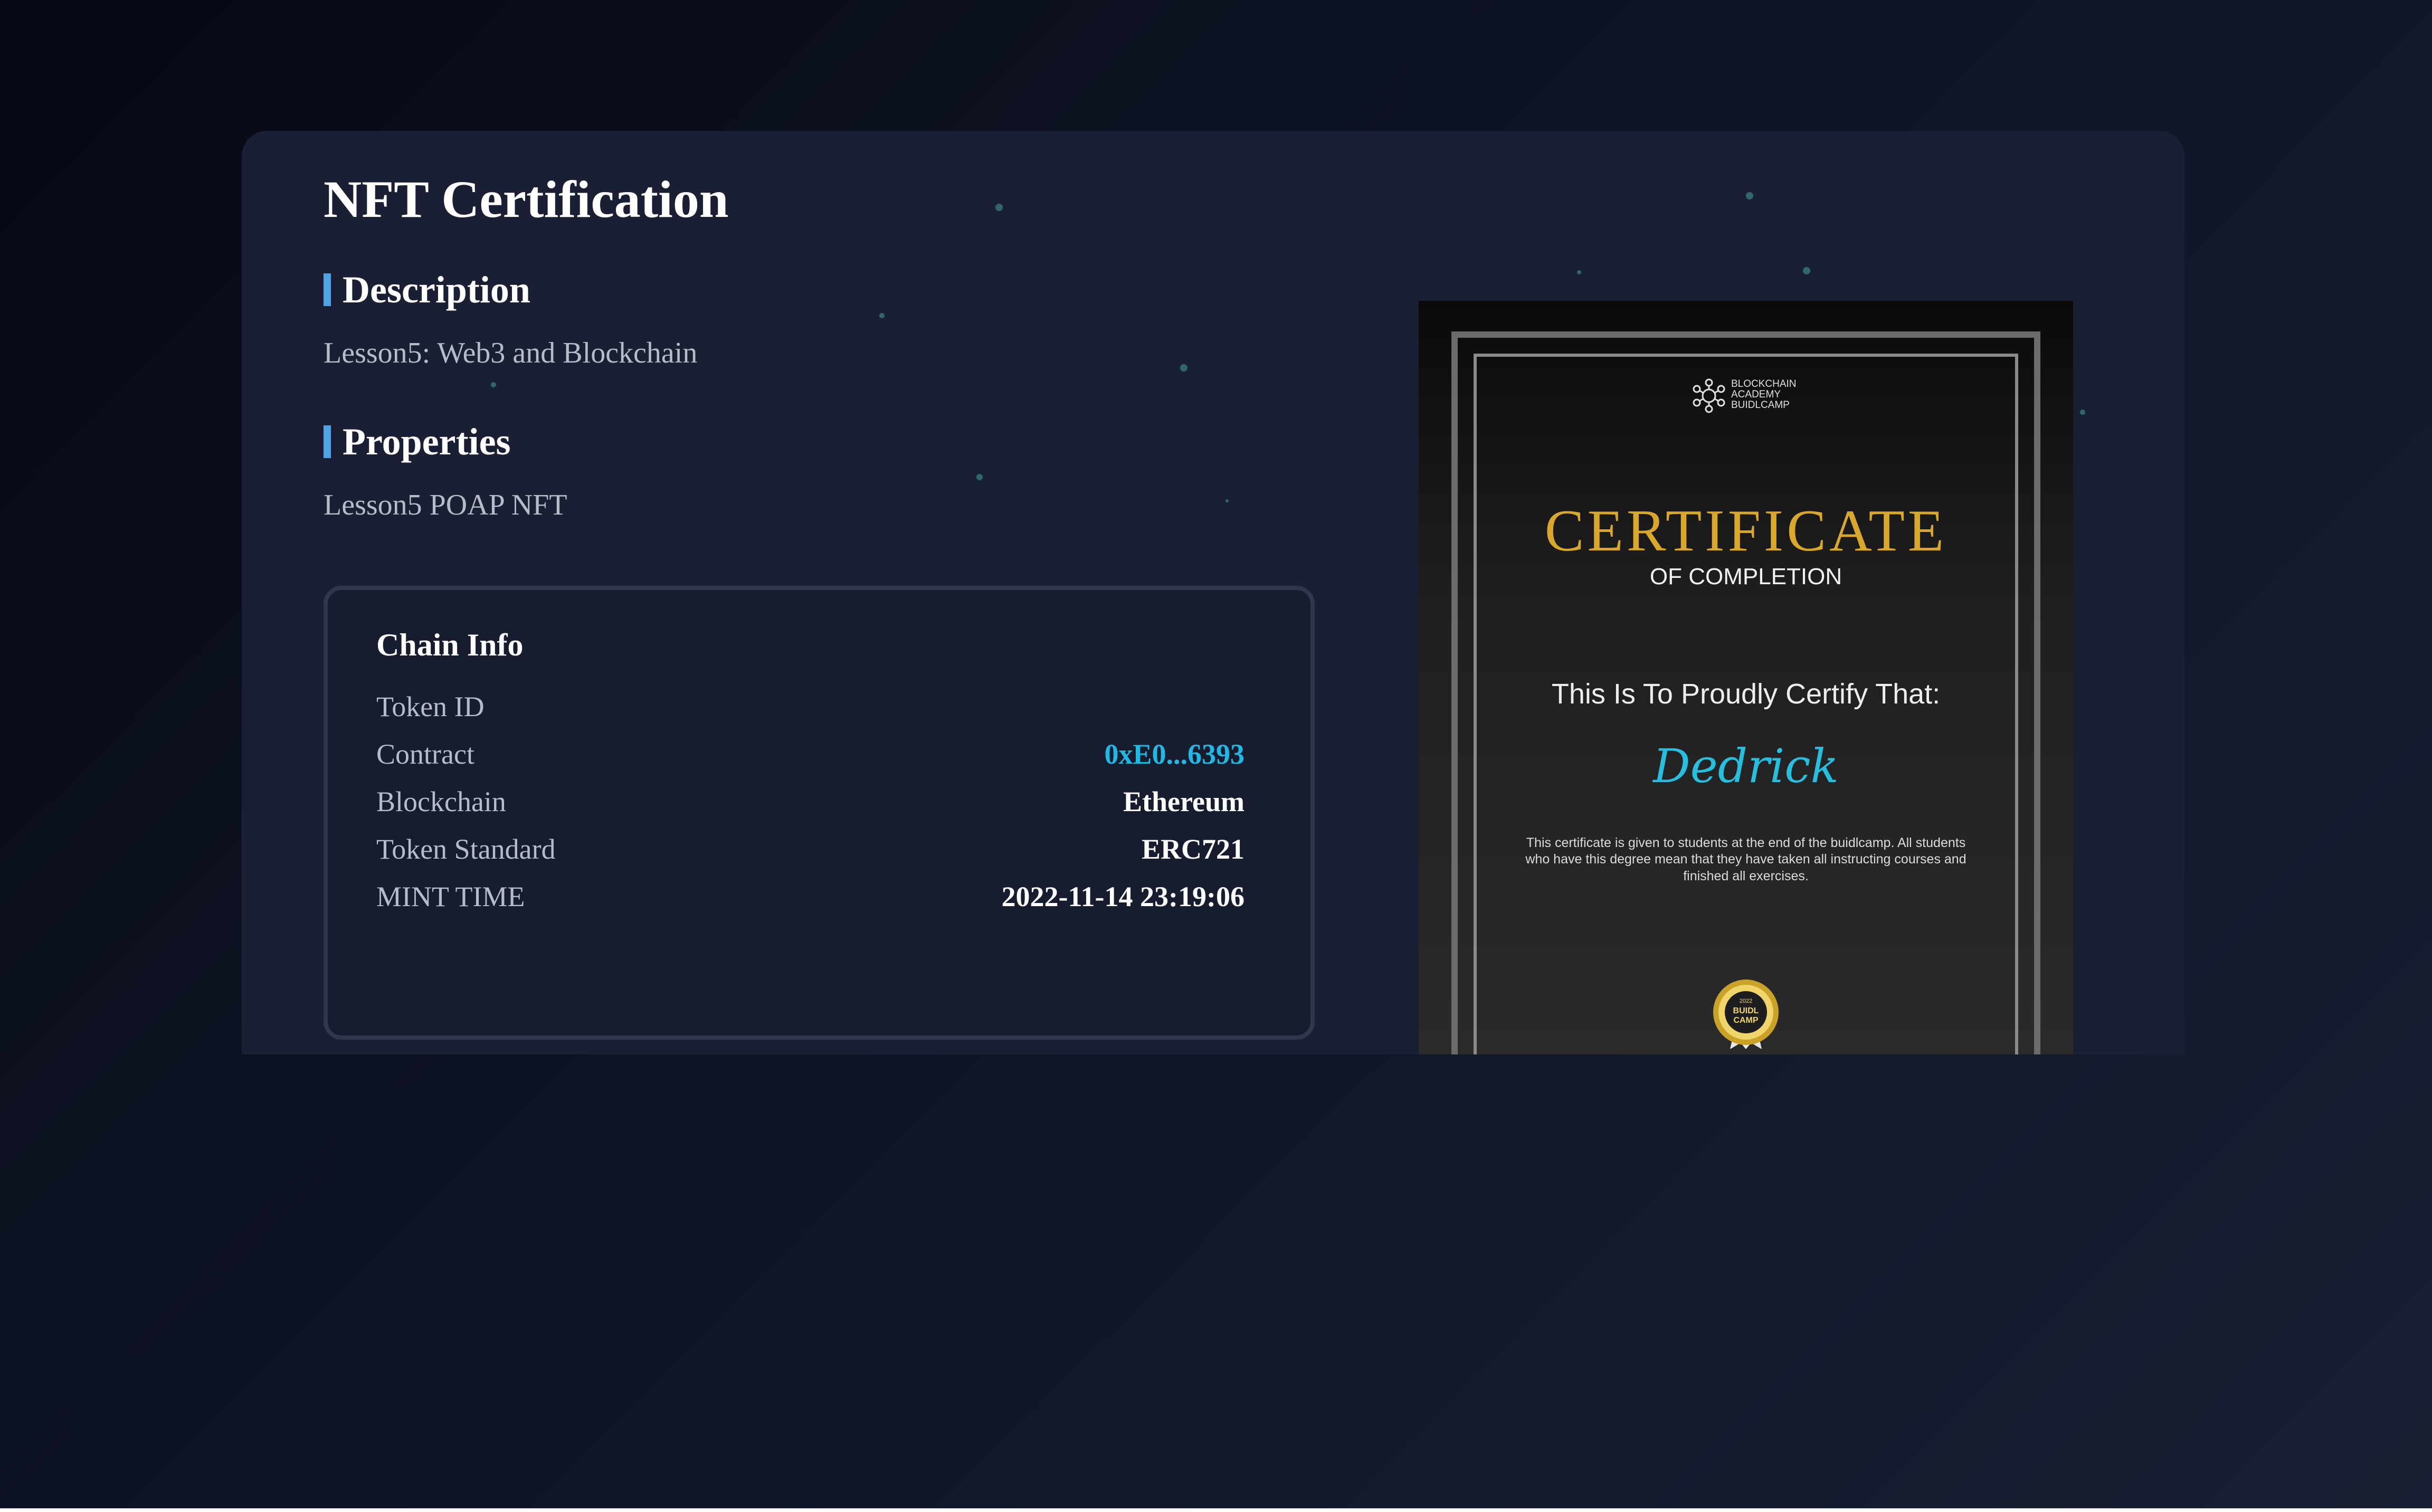 The width and height of the screenshot is (2432, 1512). Describe the element at coordinates (1183, 801) in the screenshot. I see `blockchain-value: Ethereum` at that location.